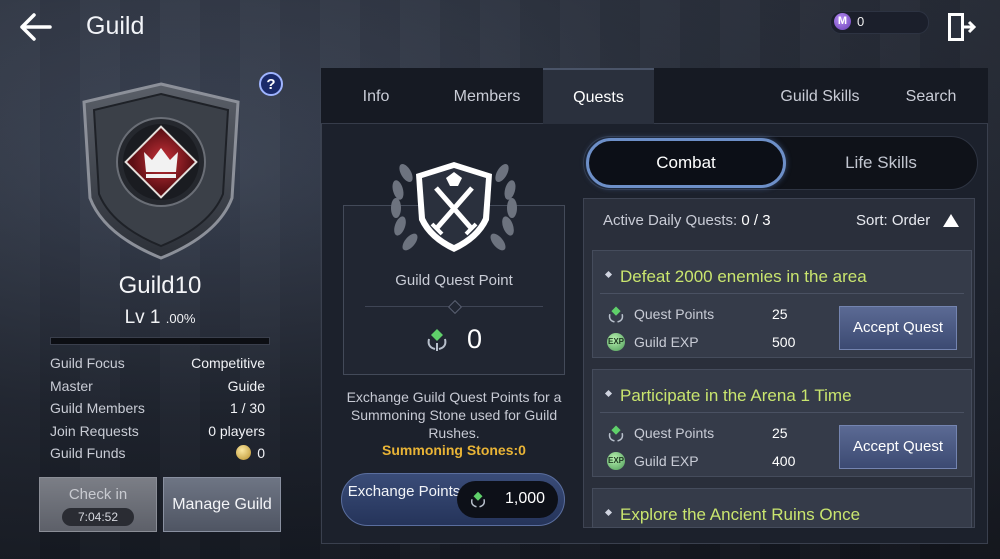 This screenshot has width=1000, height=559. I want to click on stat-row-master: Master Guide, so click(157, 389).